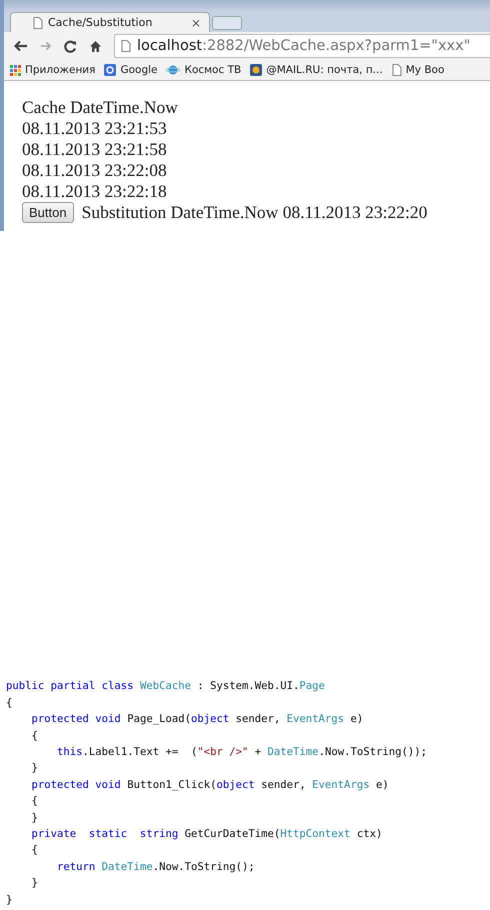  I want to click on close-tab-button: ×, so click(195, 23).